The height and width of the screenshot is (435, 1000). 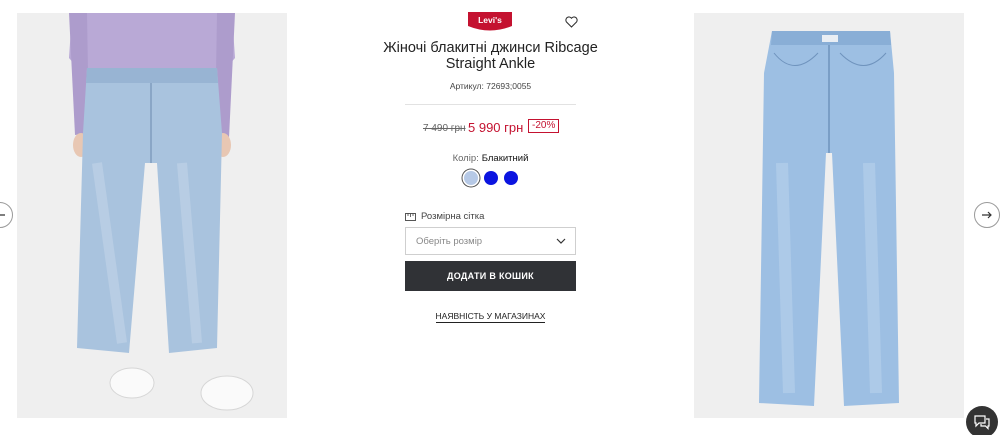 I want to click on ruler-icon, so click(x=410, y=216).